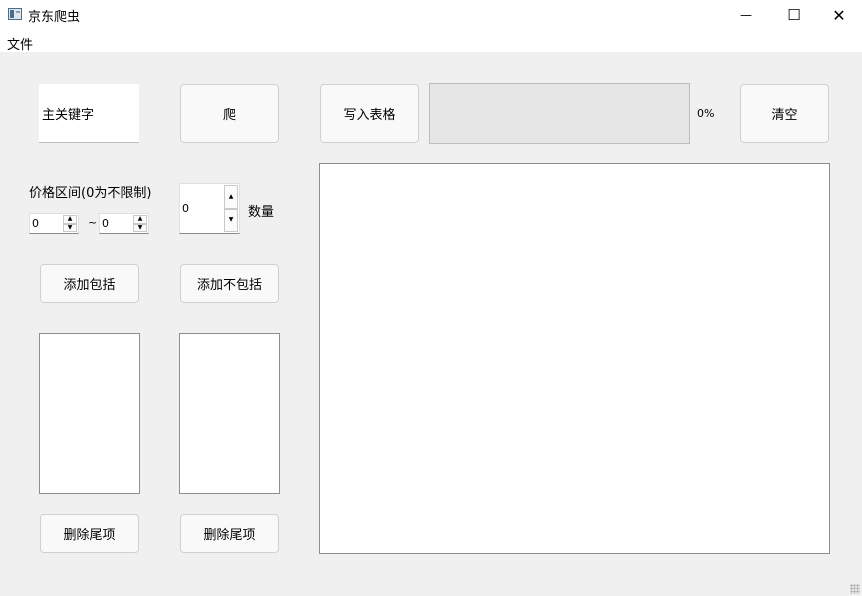  Describe the element at coordinates (70, 219) in the screenshot. I see `price-min-up-icon: ▲` at that location.